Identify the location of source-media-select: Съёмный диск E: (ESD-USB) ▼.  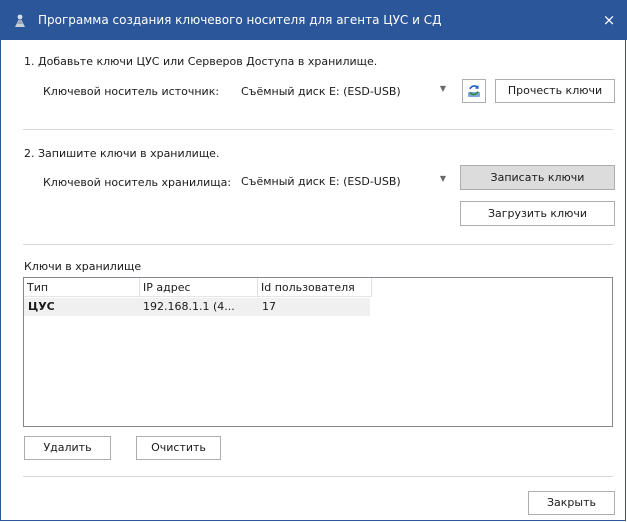
(343, 91).